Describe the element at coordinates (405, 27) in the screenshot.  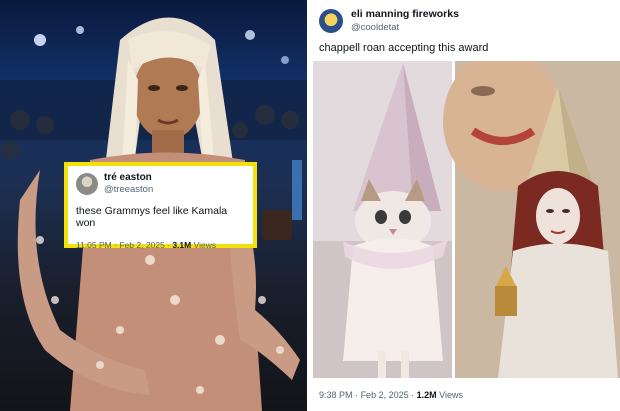
I see `author-handle: @cooldetat` at that location.